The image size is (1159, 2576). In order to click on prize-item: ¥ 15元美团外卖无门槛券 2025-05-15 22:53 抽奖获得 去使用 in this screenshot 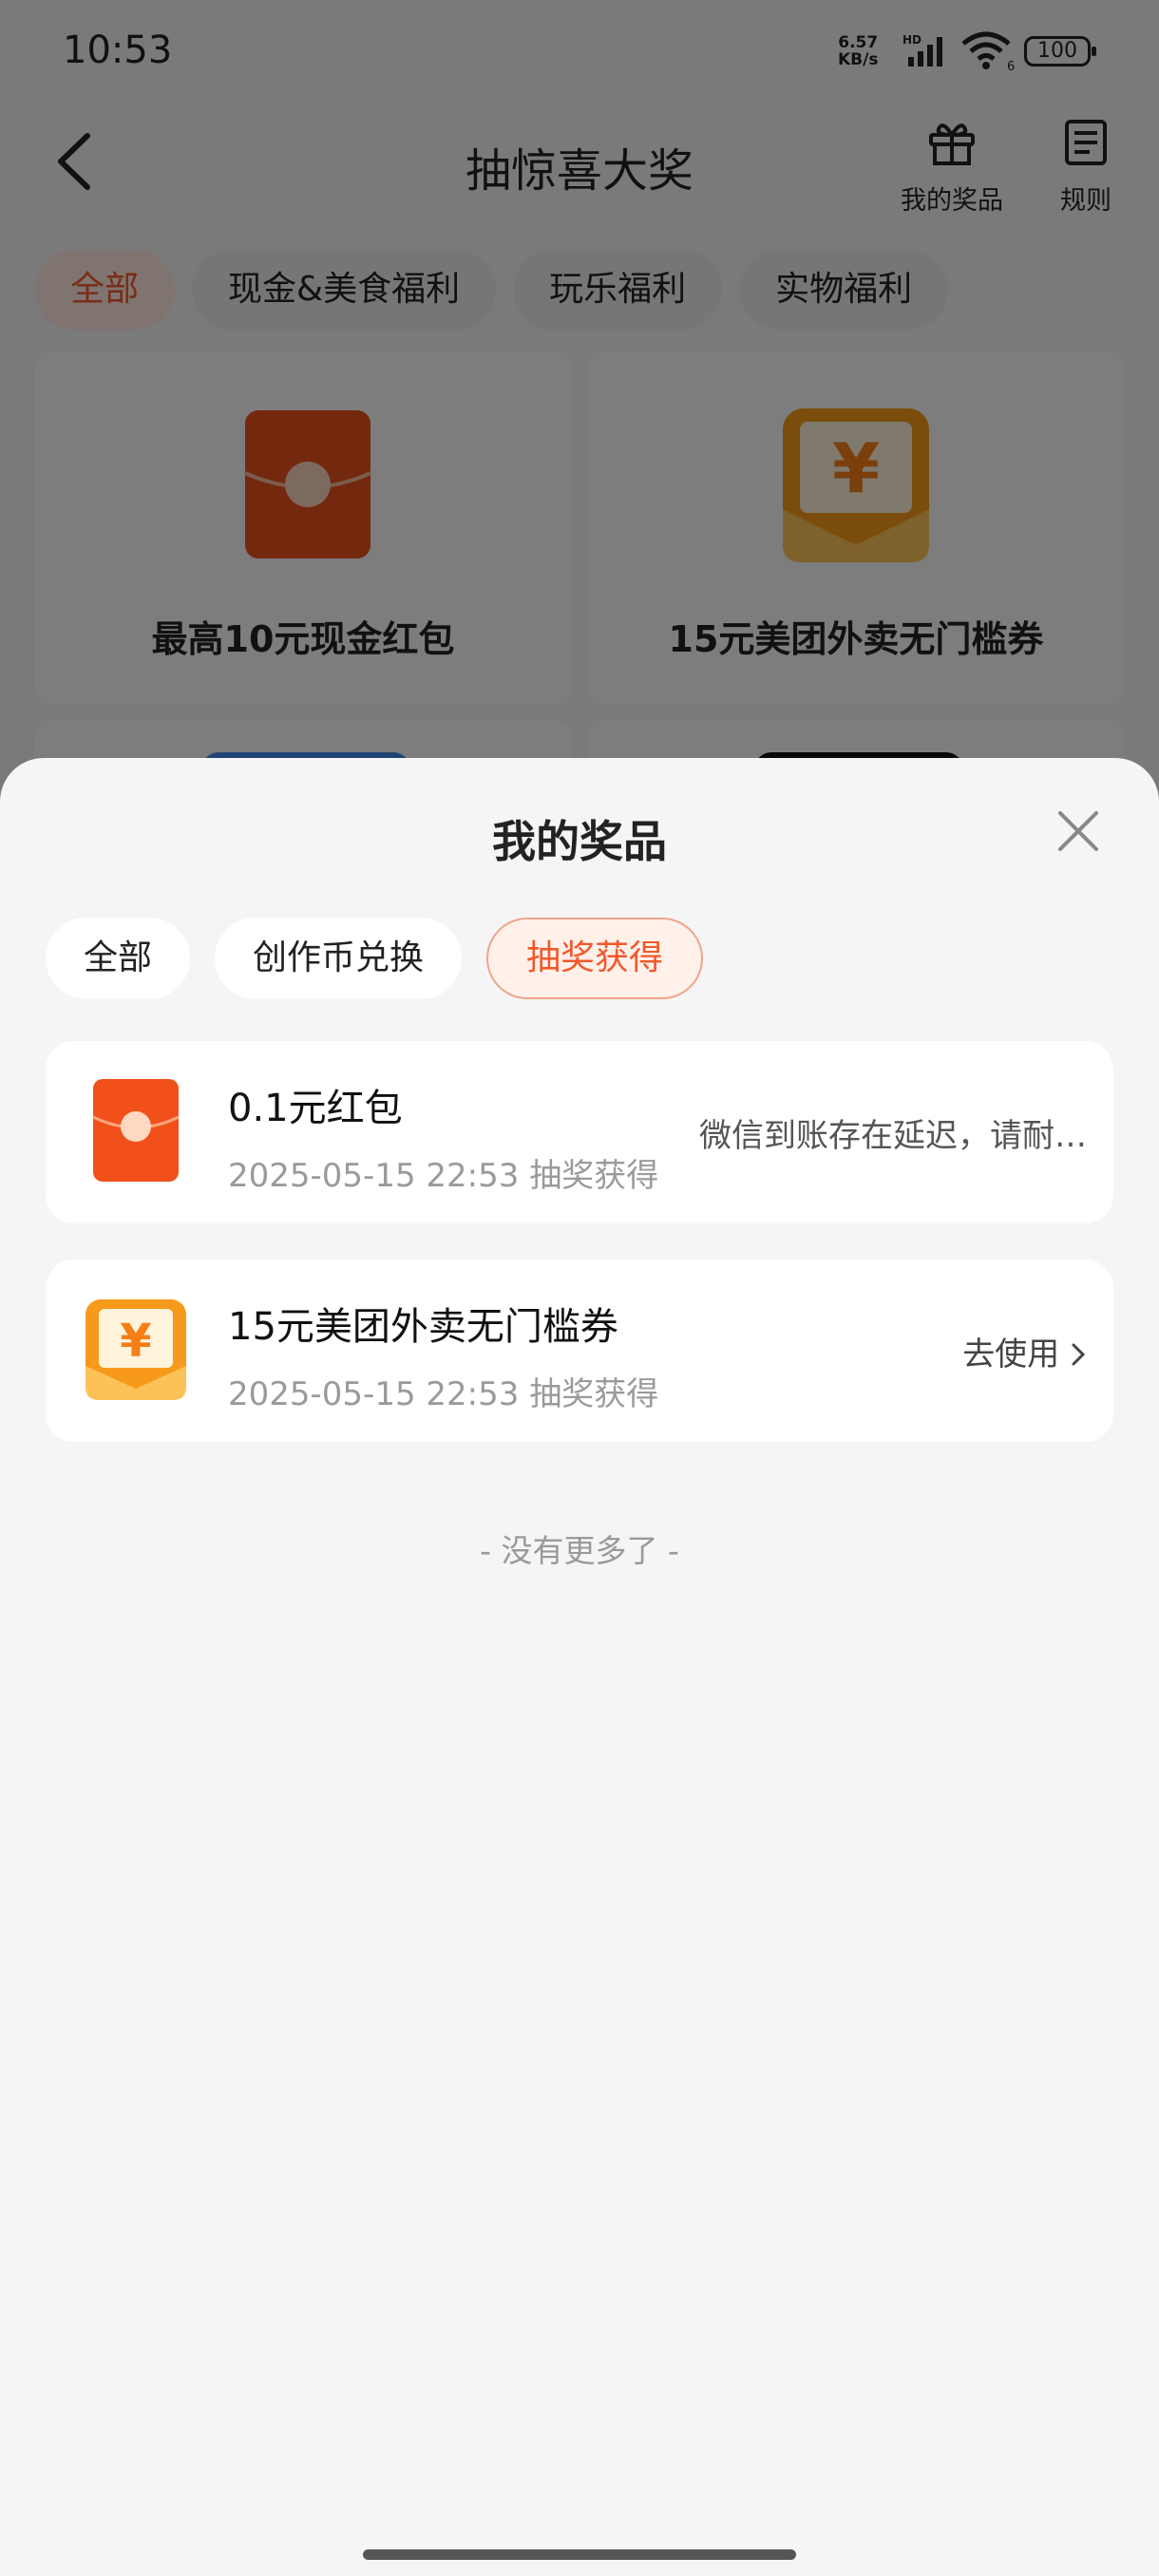, I will do `click(579, 1351)`.